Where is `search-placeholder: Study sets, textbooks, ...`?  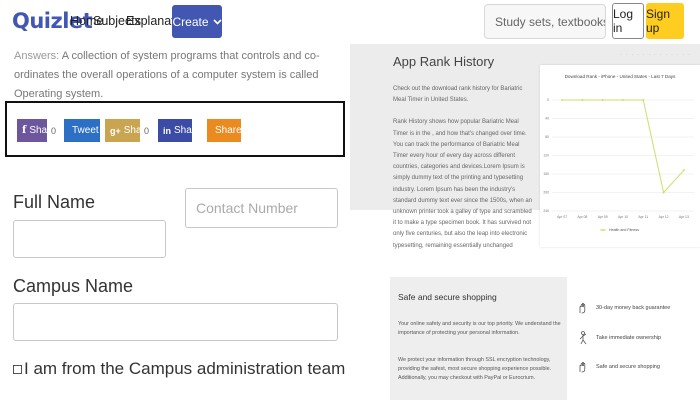
search-placeholder: Study sets, textbooks, ... is located at coordinates (550, 21).